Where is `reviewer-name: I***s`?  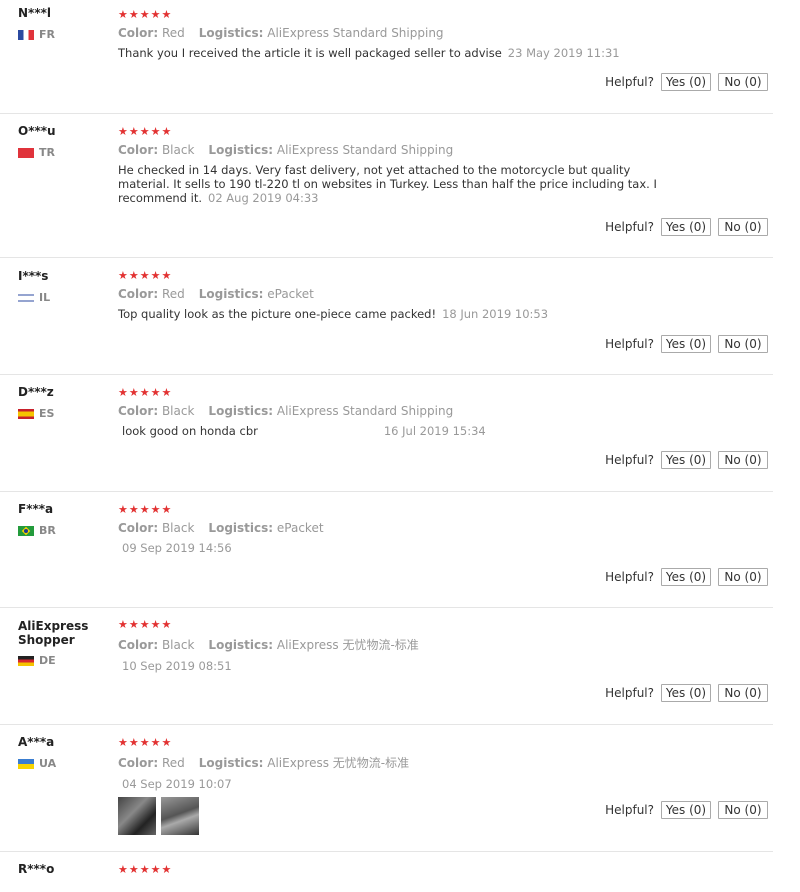 reviewer-name: I***s is located at coordinates (33, 276).